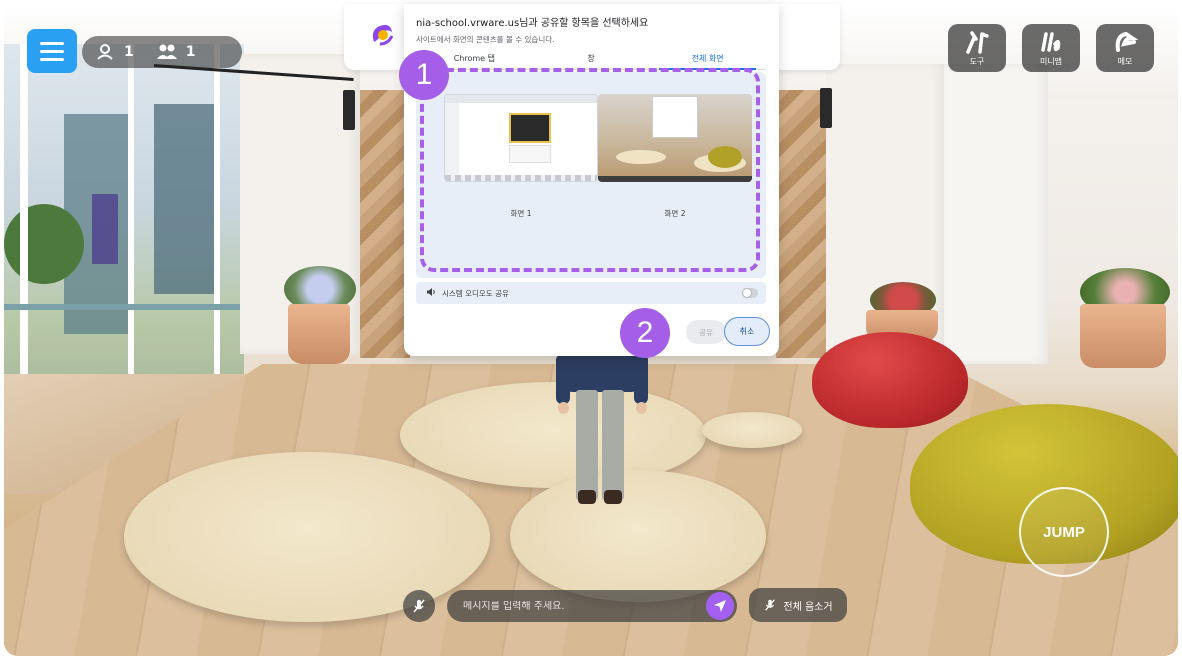 This screenshot has height=660, width=1182. I want to click on memo-label: 메모, so click(1125, 61).